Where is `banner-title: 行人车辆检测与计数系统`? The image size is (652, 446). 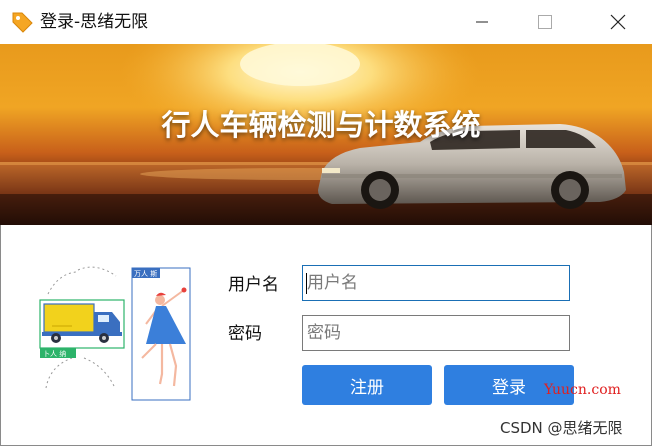
banner-title: 行人车辆检测与计数系统 is located at coordinates (326, 123).